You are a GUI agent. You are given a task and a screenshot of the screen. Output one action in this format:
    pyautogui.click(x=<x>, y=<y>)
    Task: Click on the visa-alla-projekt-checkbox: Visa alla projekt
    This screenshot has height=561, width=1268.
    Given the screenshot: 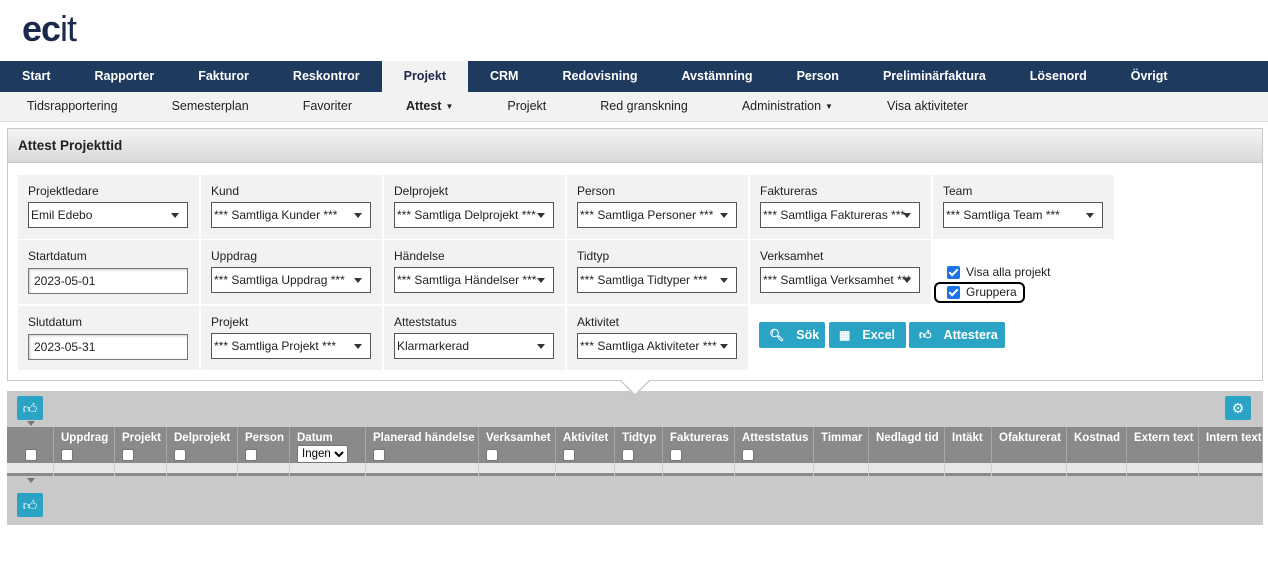 What is the action you would take?
    pyautogui.click(x=999, y=272)
    